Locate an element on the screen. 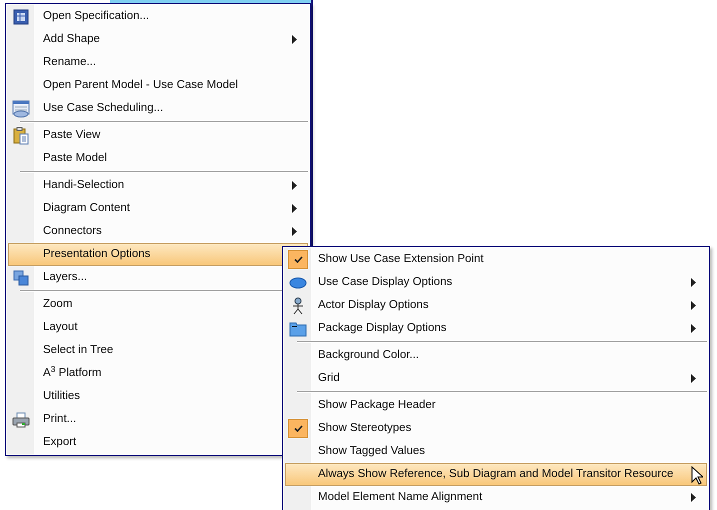 This screenshot has width=717, height=510. menu-label: Select in Tree is located at coordinates (78, 350).